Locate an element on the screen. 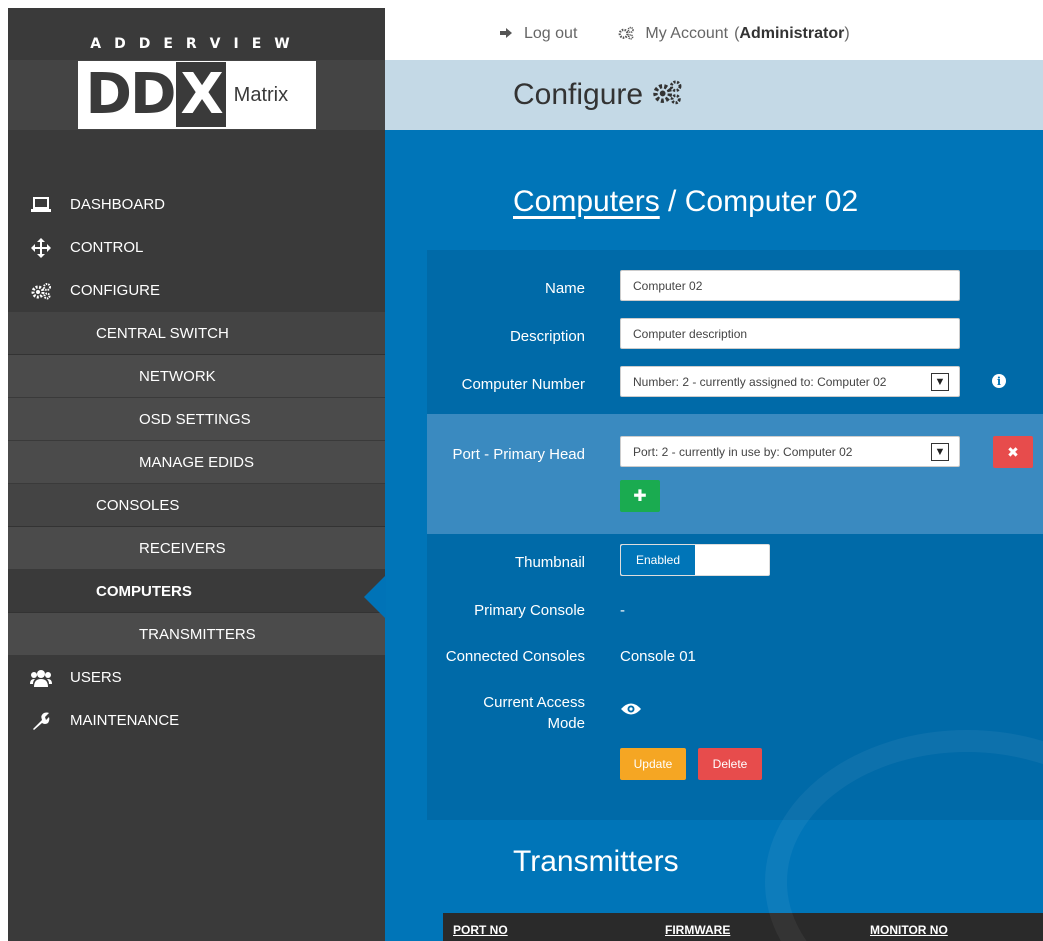 This screenshot has height=941, width=1043. name-field: Computer 02 is located at coordinates (790, 285).